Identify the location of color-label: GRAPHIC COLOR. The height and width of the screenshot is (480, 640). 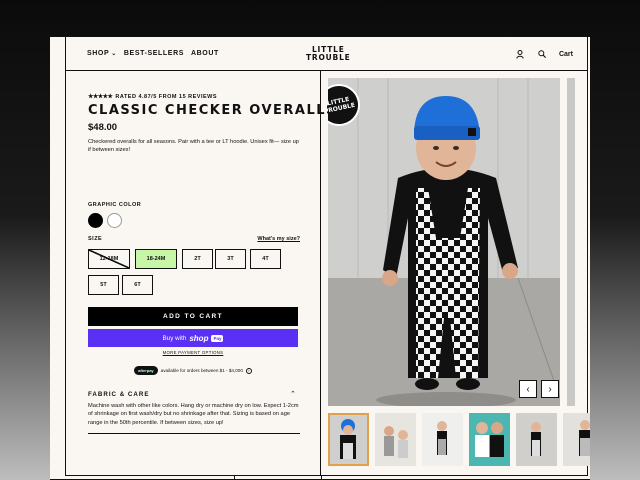
(115, 205).